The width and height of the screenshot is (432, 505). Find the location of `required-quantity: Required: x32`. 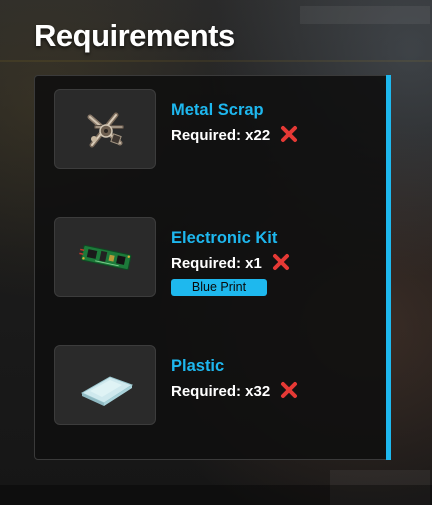

required-quantity: Required: x32 is located at coordinates (221, 391).